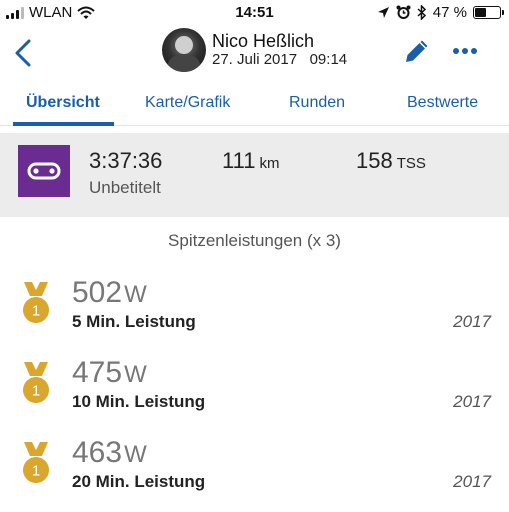  Describe the element at coordinates (187, 103) in the screenshot. I see `tab-map-graph: Karte/Grafik` at that location.